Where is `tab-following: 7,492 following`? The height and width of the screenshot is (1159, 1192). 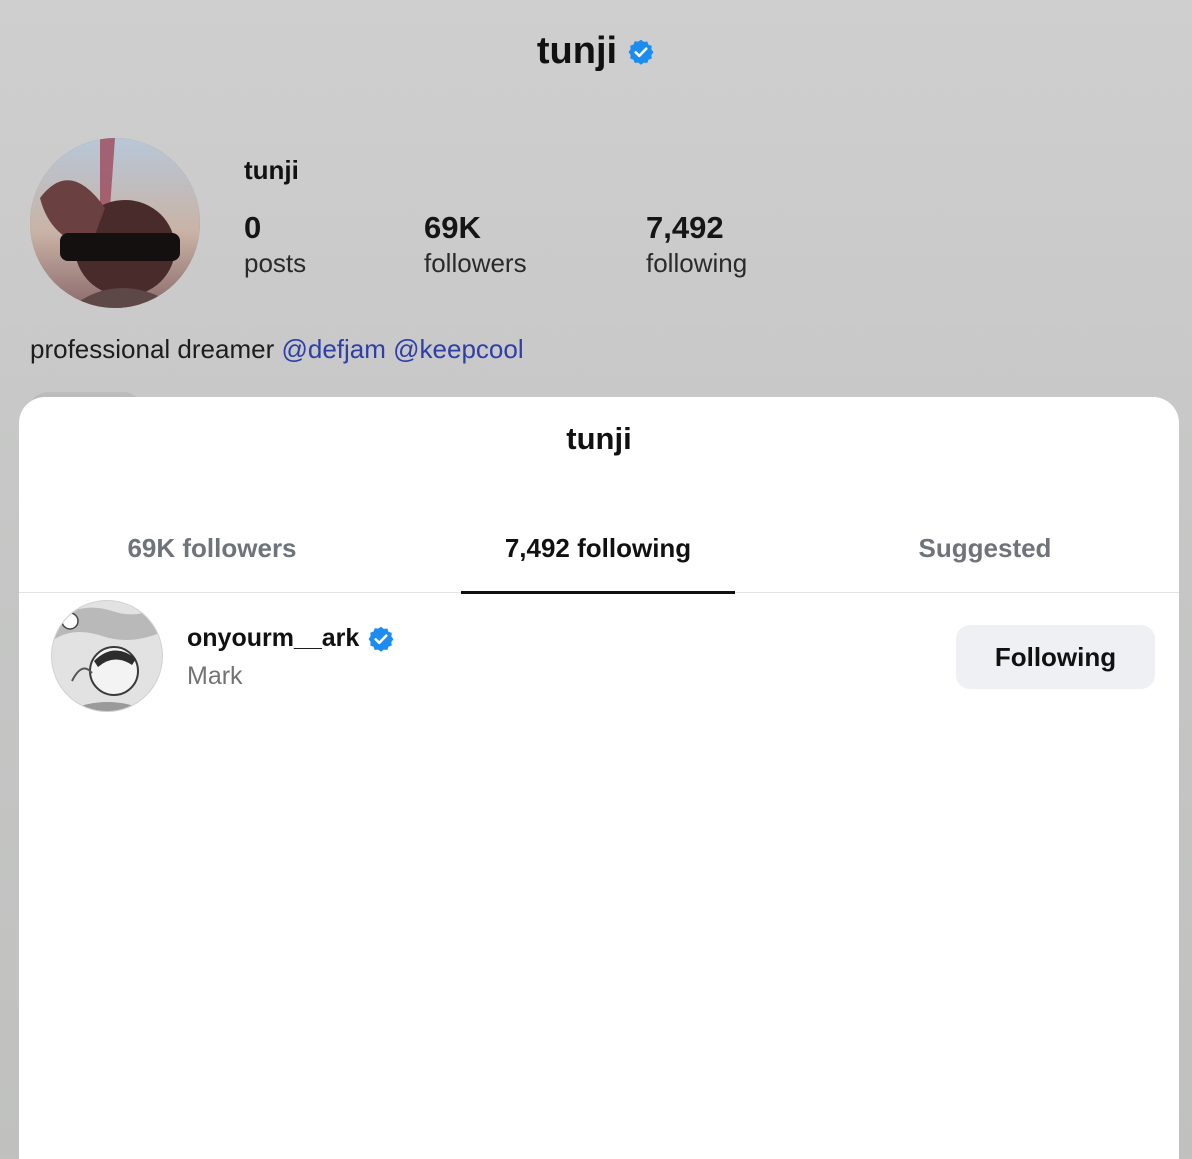
tab-following: 7,492 following is located at coordinates (598, 554).